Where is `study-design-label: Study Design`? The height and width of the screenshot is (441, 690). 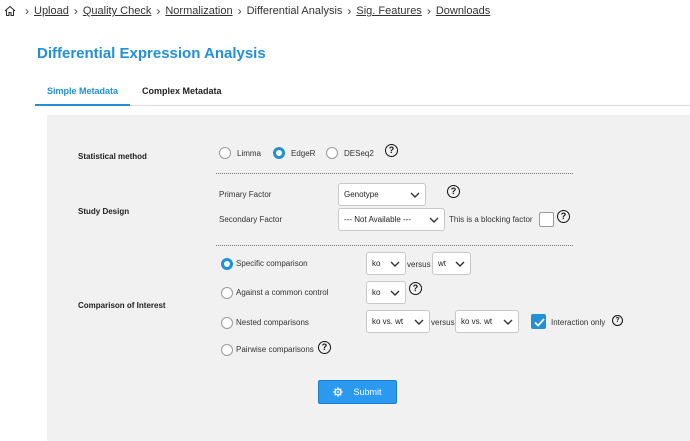
study-design-label: Study Design is located at coordinates (104, 211).